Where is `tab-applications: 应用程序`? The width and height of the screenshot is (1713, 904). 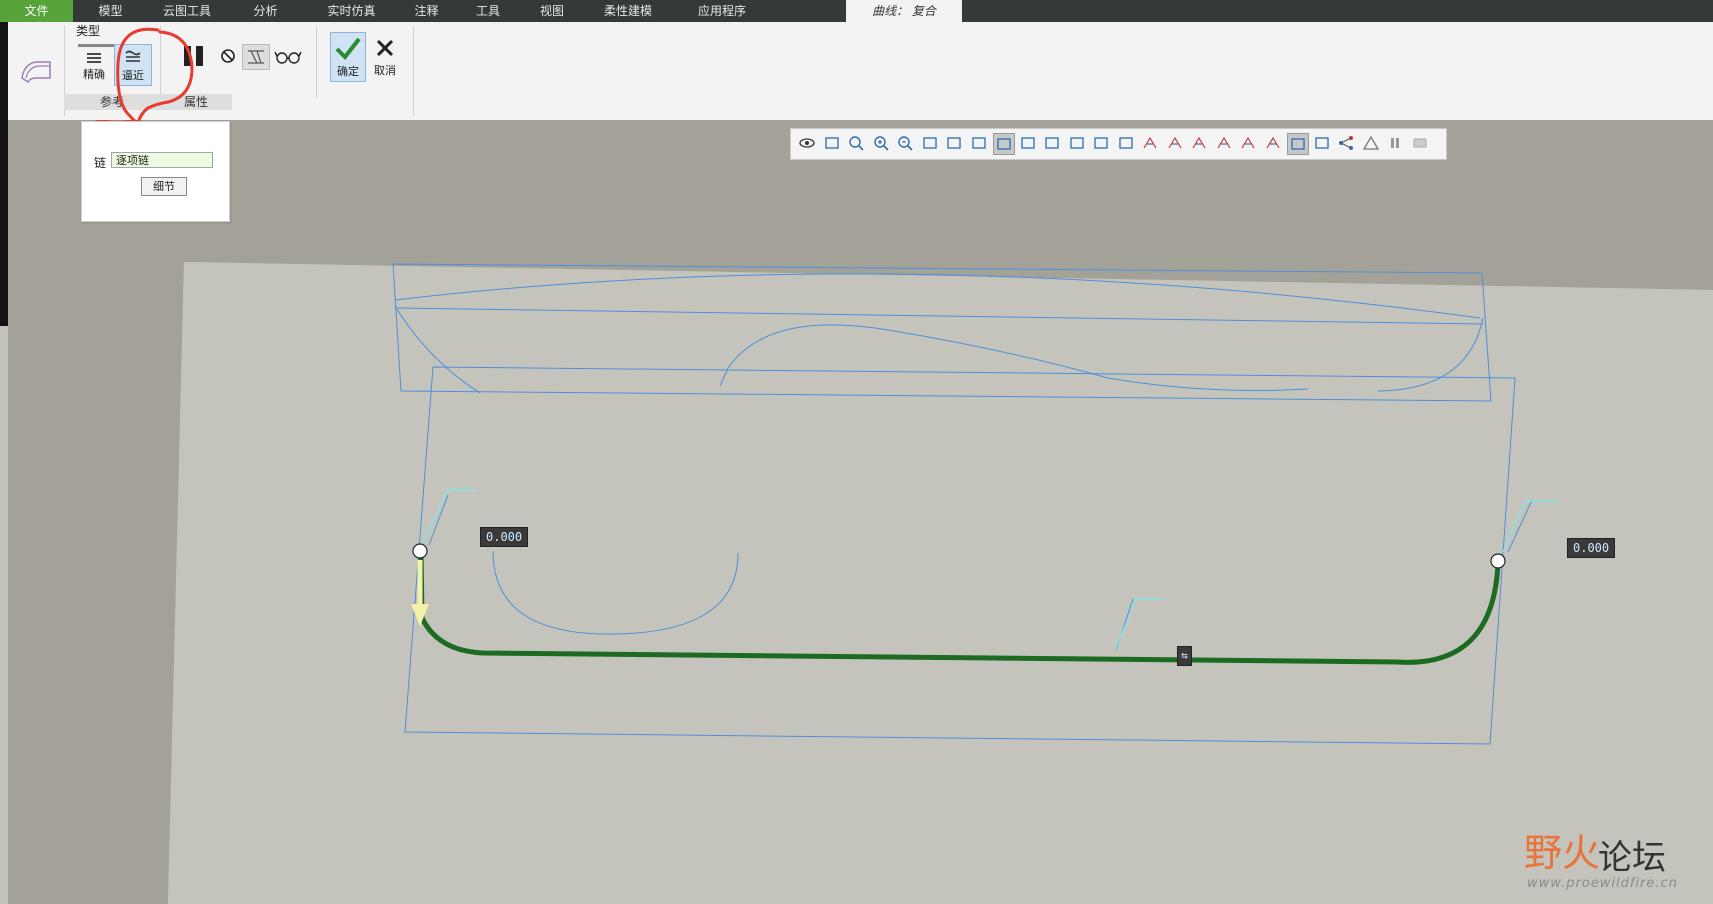 tab-applications: 应用程序 is located at coordinates (722, 11).